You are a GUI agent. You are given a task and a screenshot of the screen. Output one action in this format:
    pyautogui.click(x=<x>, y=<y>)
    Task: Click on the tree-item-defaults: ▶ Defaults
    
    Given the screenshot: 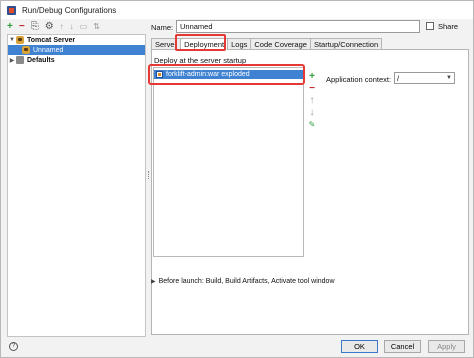 What is the action you would take?
    pyautogui.click(x=76, y=60)
    